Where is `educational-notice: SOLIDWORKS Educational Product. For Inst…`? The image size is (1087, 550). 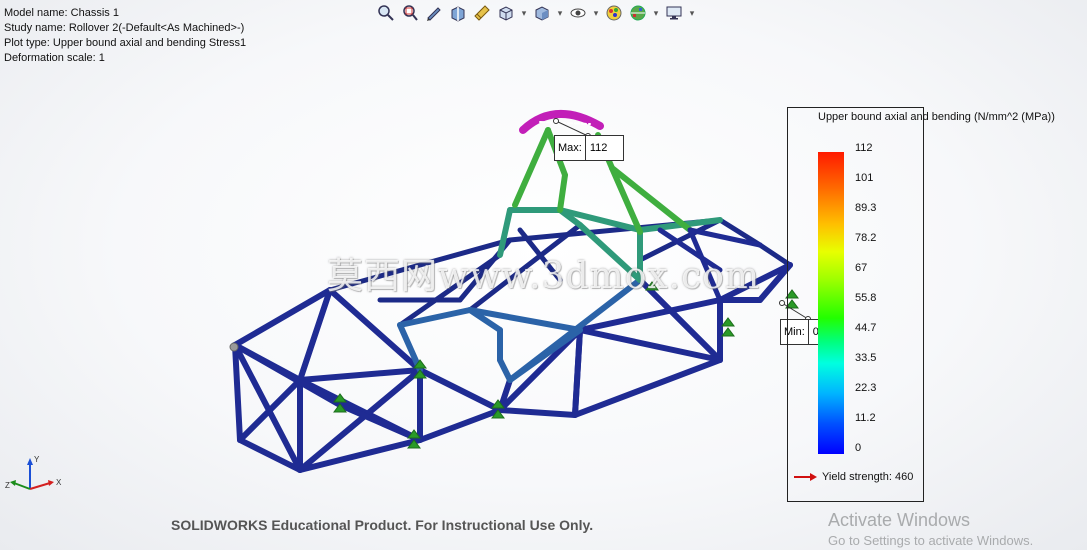 educational-notice: SOLIDWORKS Educational Product. For Inst… is located at coordinates (382, 525).